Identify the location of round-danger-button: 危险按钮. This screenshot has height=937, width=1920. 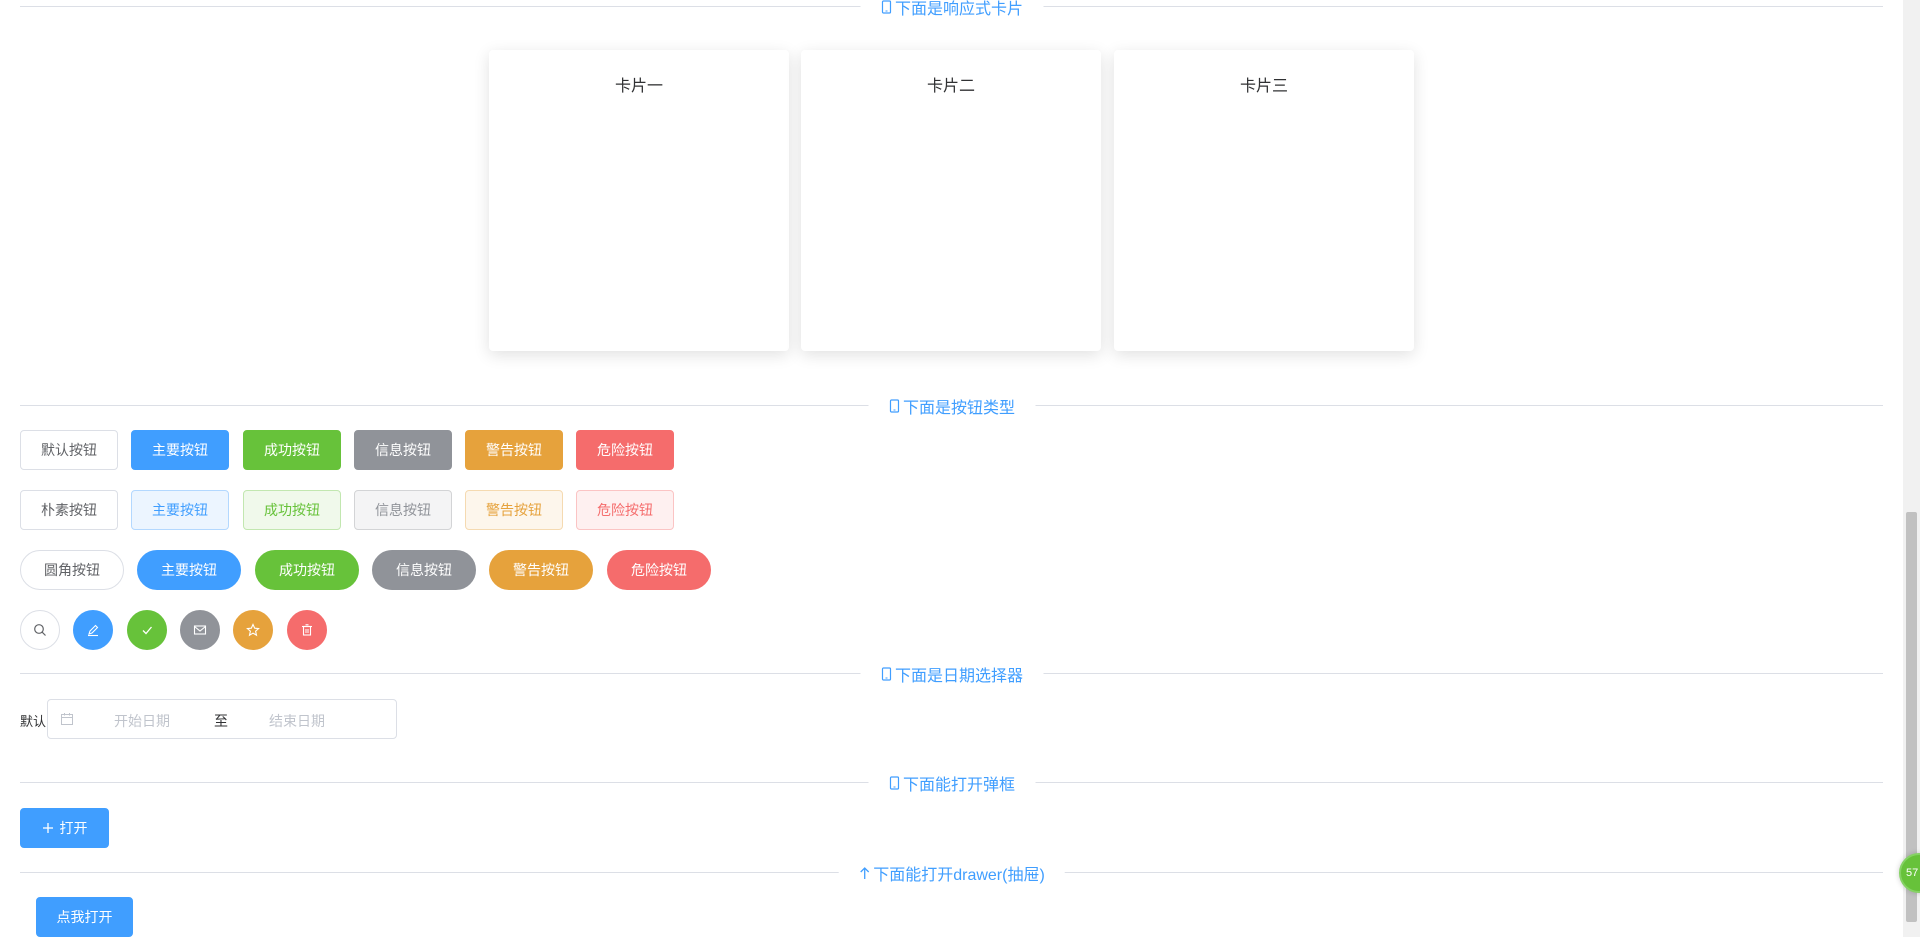
(659, 570).